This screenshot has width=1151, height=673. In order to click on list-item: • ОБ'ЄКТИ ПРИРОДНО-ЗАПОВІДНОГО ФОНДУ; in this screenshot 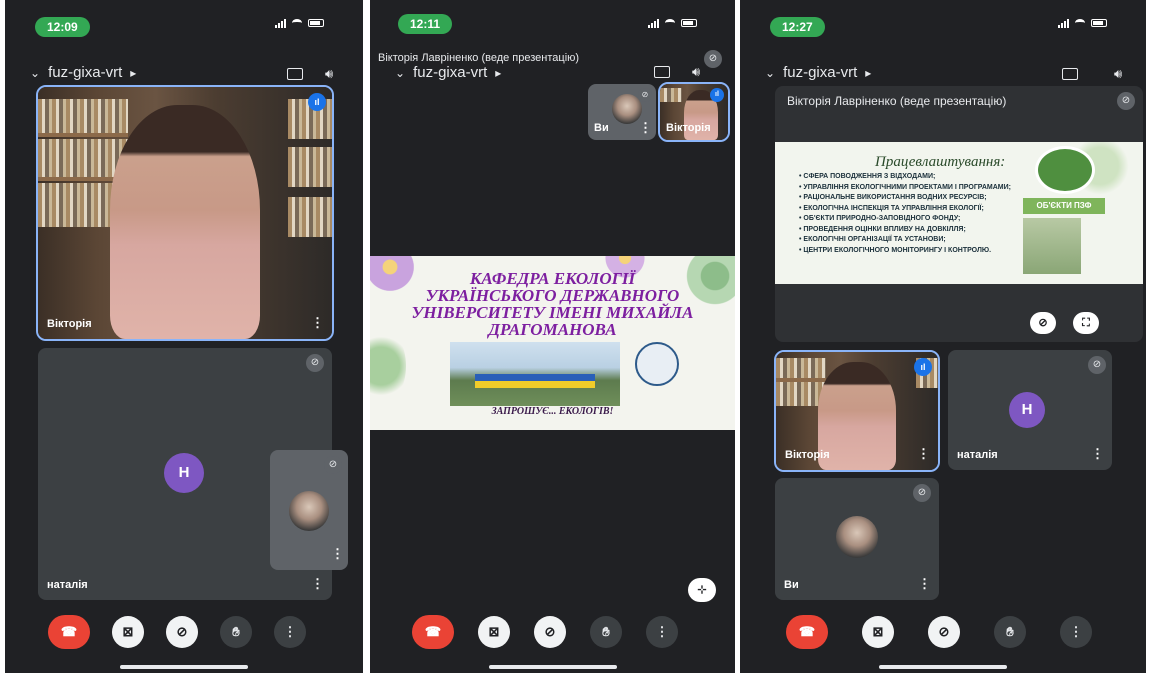, I will do `click(880, 218)`.